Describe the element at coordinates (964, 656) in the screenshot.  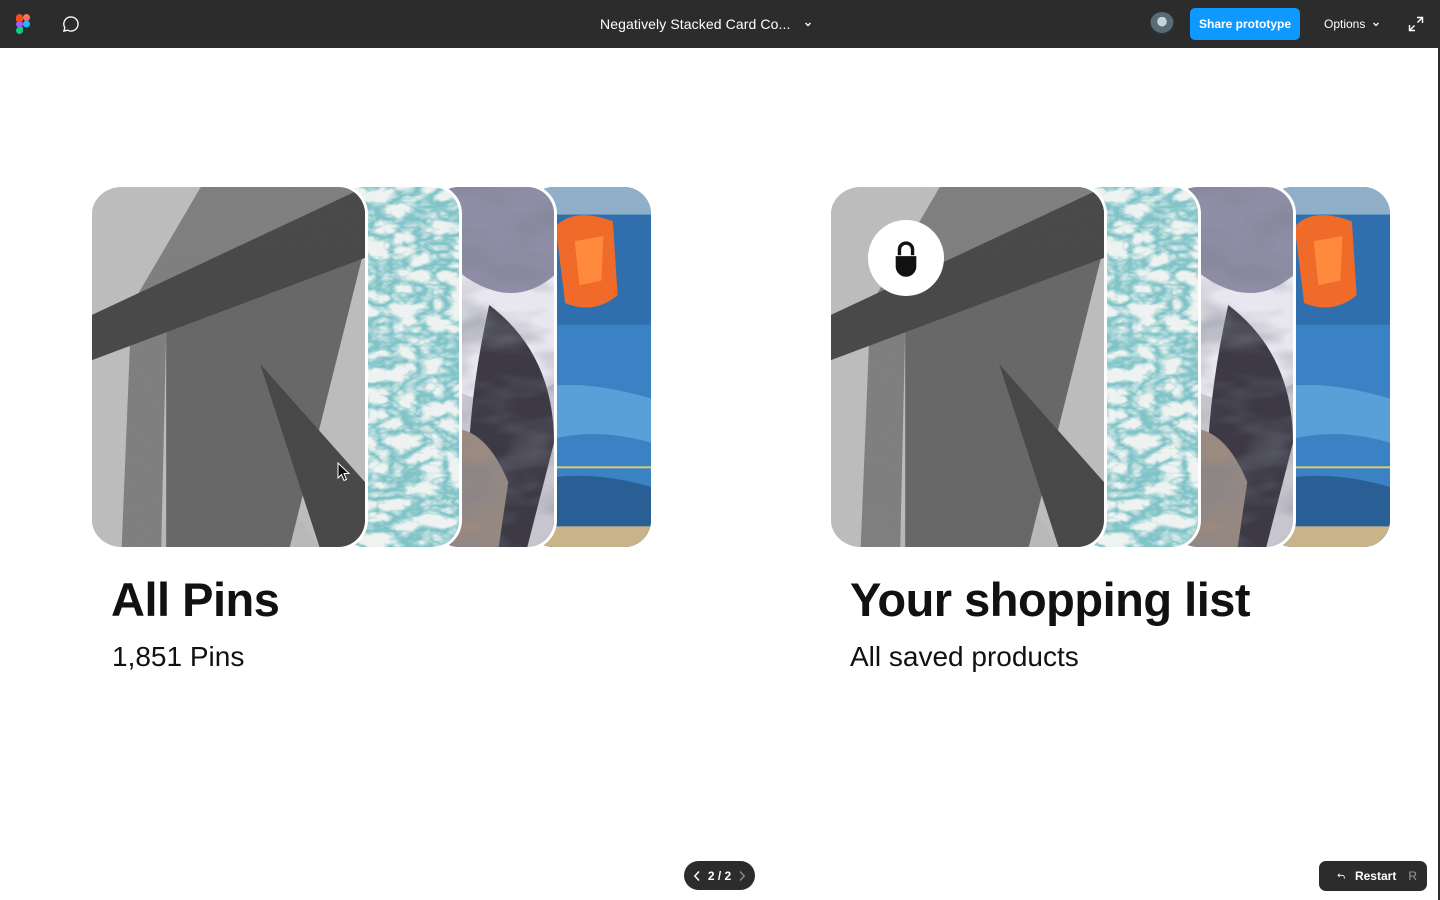
I see `board-subtitle: All saved products` at that location.